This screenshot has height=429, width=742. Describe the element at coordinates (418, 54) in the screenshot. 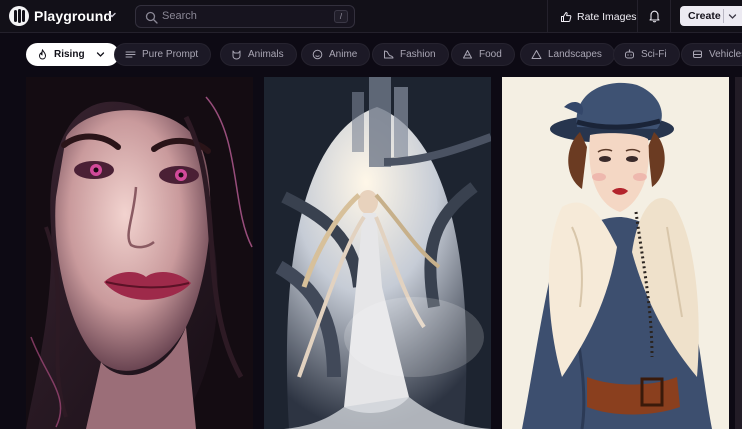

I see `filter-chip-label: Fashion` at that location.